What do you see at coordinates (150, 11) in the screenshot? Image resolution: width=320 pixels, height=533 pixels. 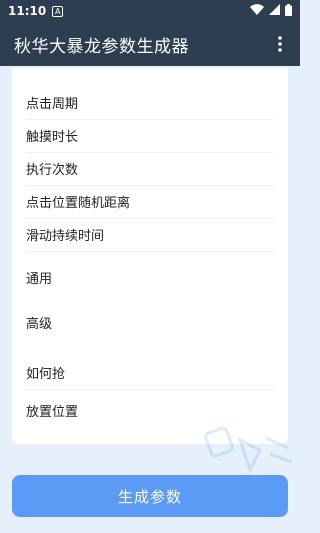 I see `status-bar: 11:10 A` at bounding box center [150, 11].